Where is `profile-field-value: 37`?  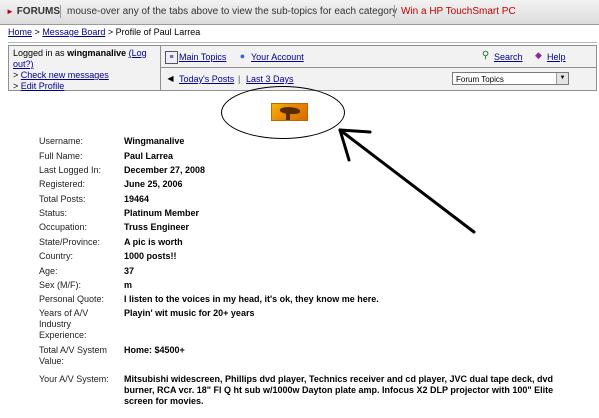
profile-field-value: 37 is located at coordinates (129, 271).